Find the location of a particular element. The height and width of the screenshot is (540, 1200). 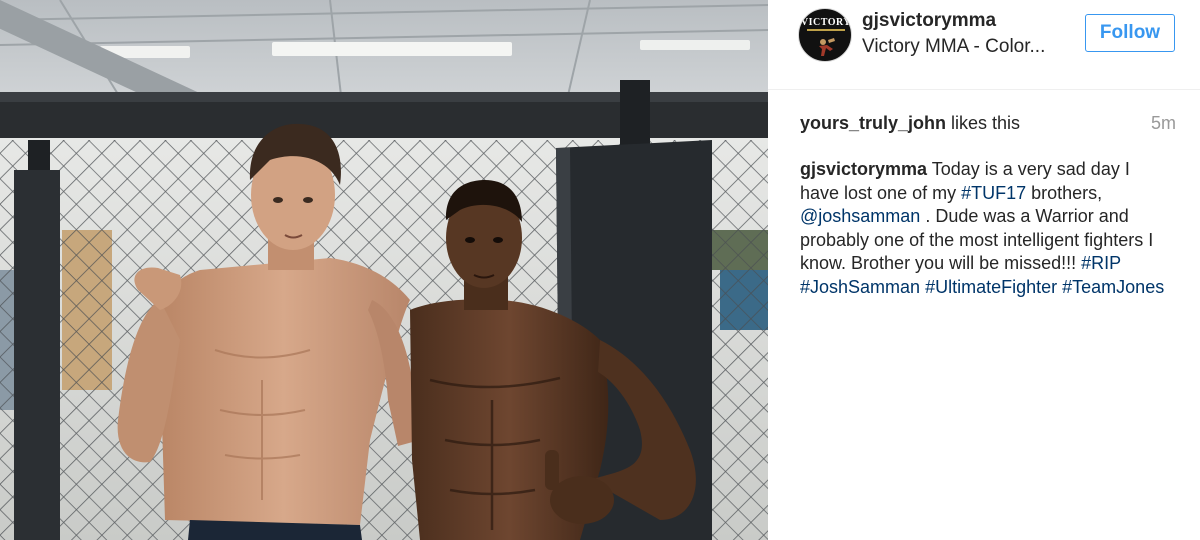

hashtag-tuf17: #TUF17 is located at coordinates (993, 193).